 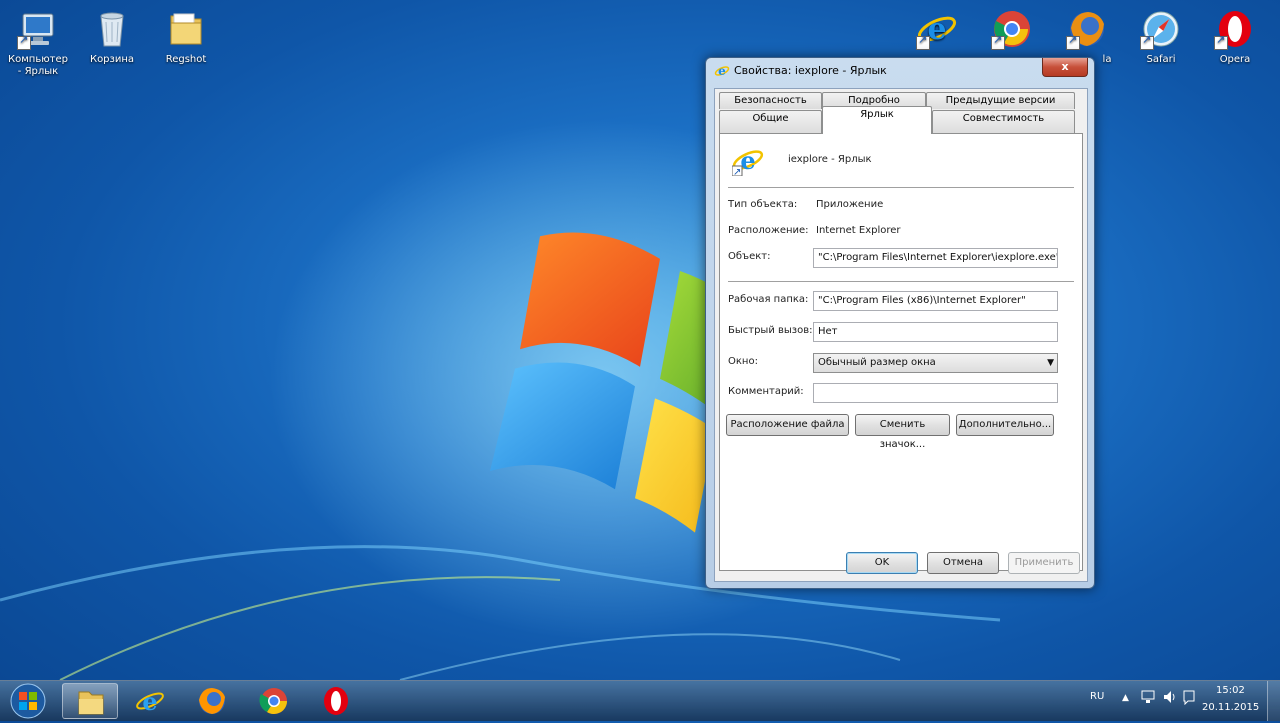 I want to click on chevron-down-icon: ▼, so click(x=1050, y=363).